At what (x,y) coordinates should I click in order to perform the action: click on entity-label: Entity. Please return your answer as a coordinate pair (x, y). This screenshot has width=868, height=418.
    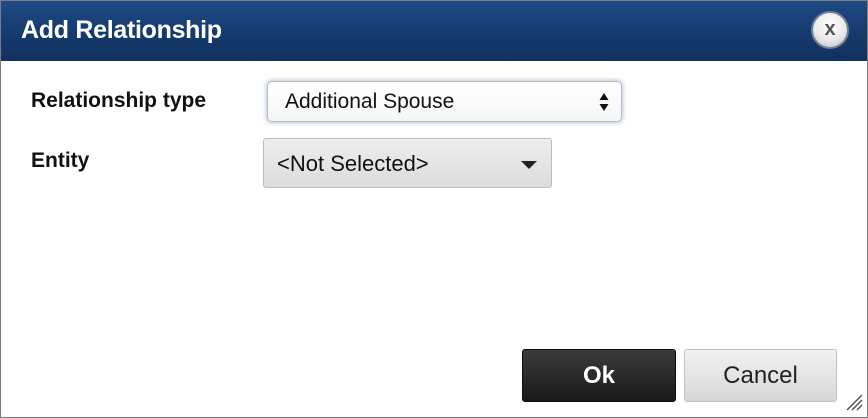
    Looking at the image, I should click on (60, 160).